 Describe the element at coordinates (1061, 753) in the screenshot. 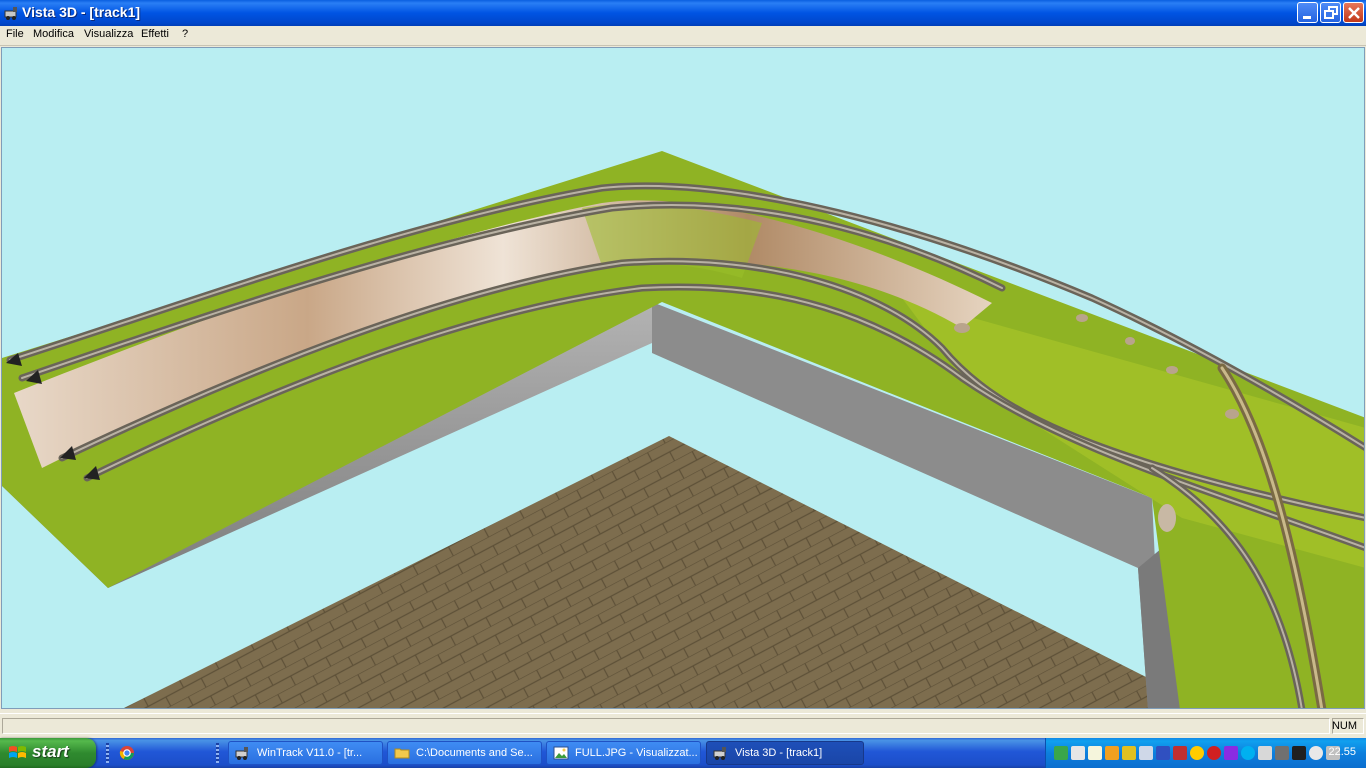

I see `network-icon` at that location.